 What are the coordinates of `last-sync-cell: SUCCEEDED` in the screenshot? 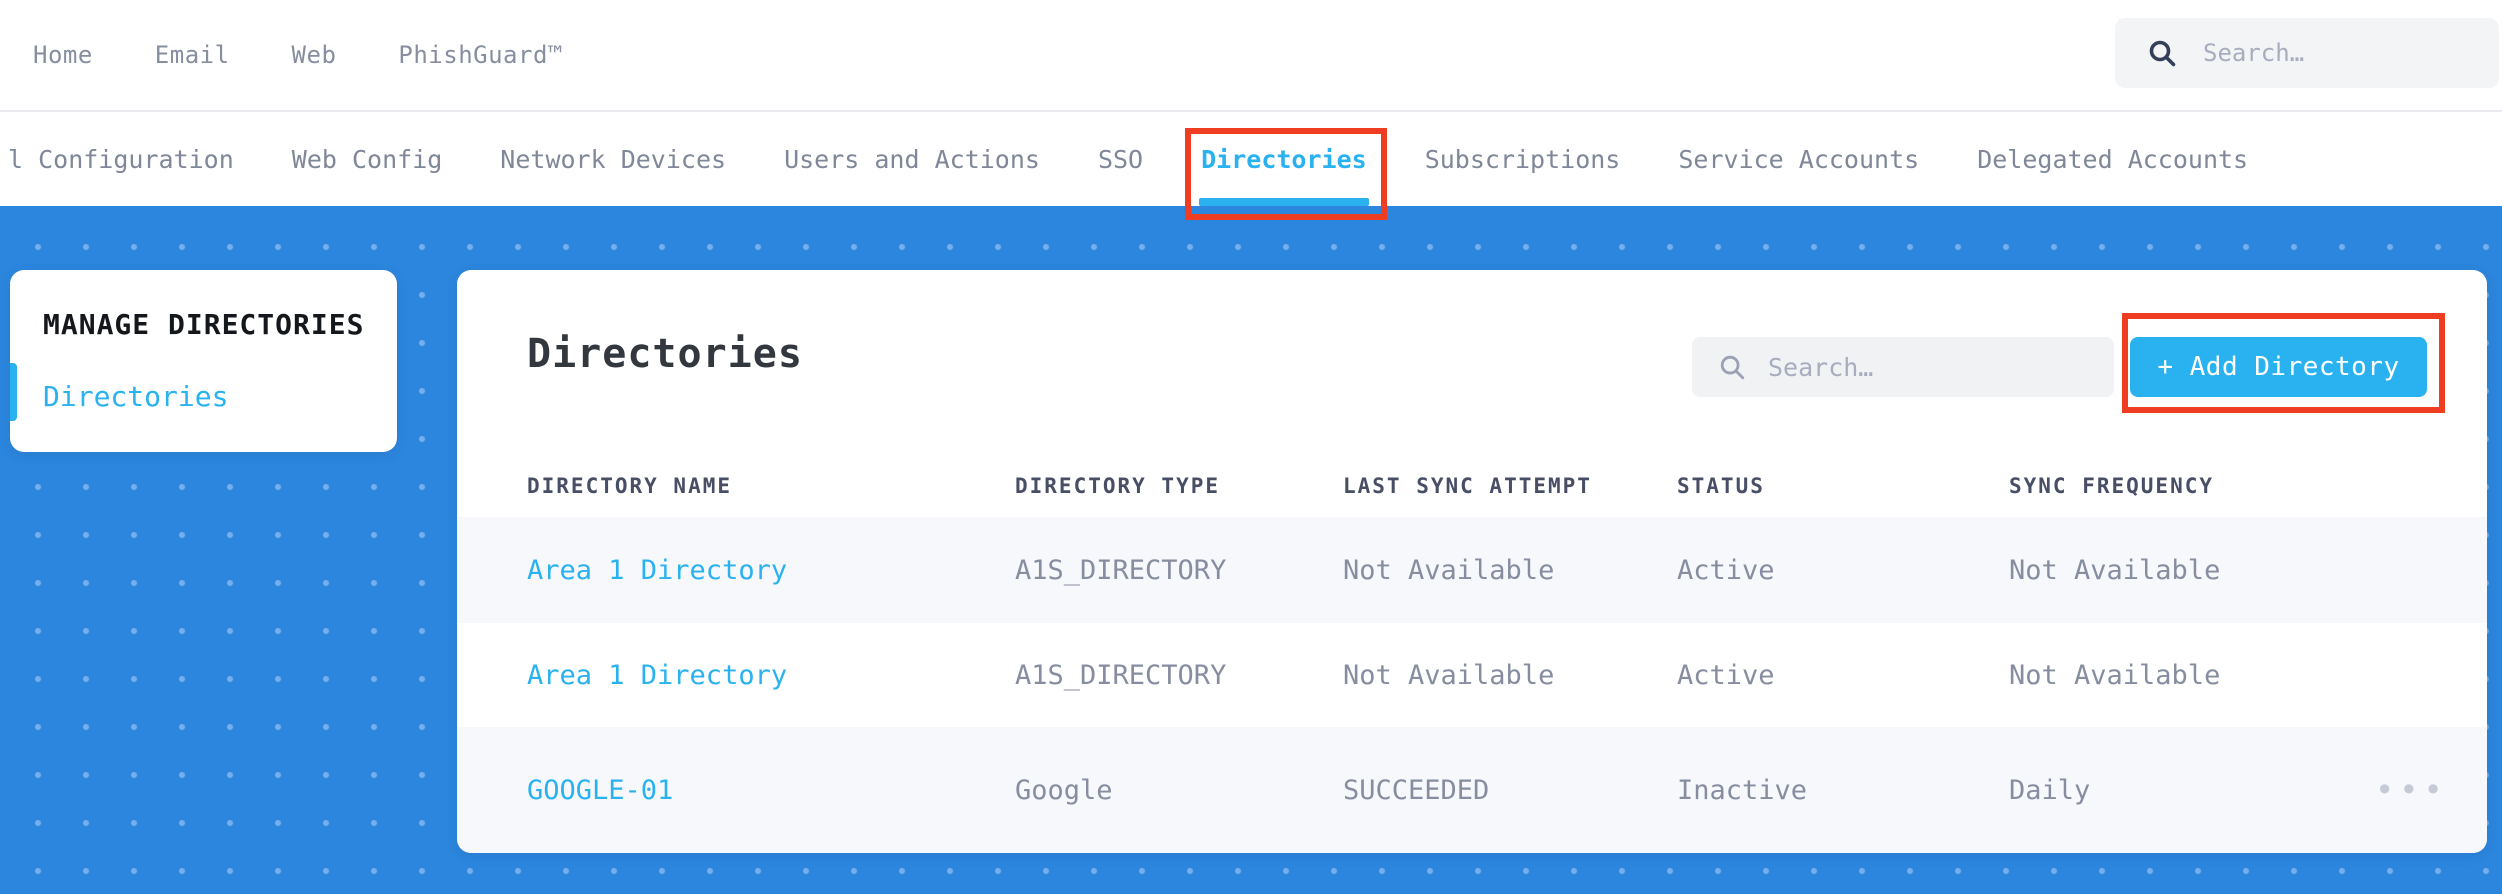 It's located at (1416, 790).